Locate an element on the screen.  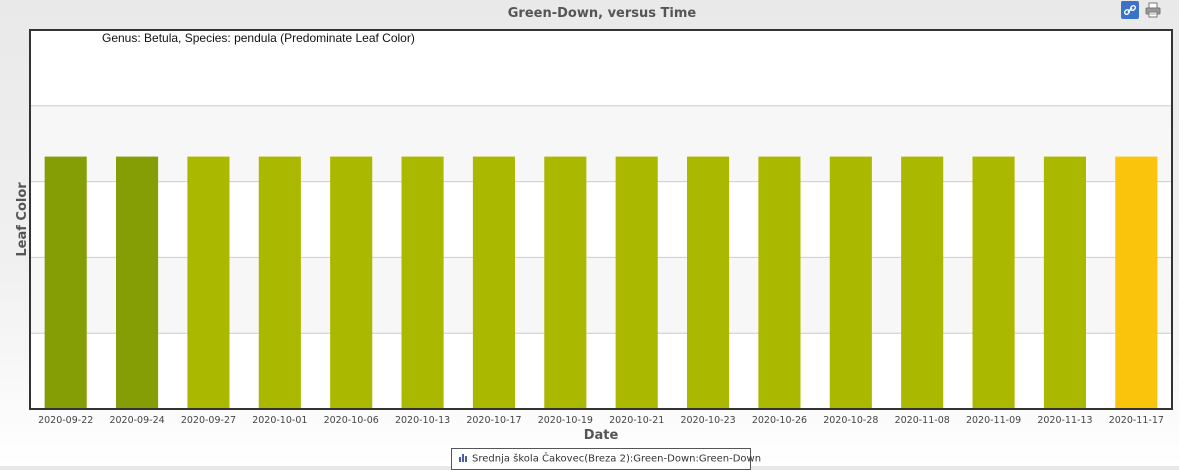
x-axis-label: Date is located at coordinates (601, 435).